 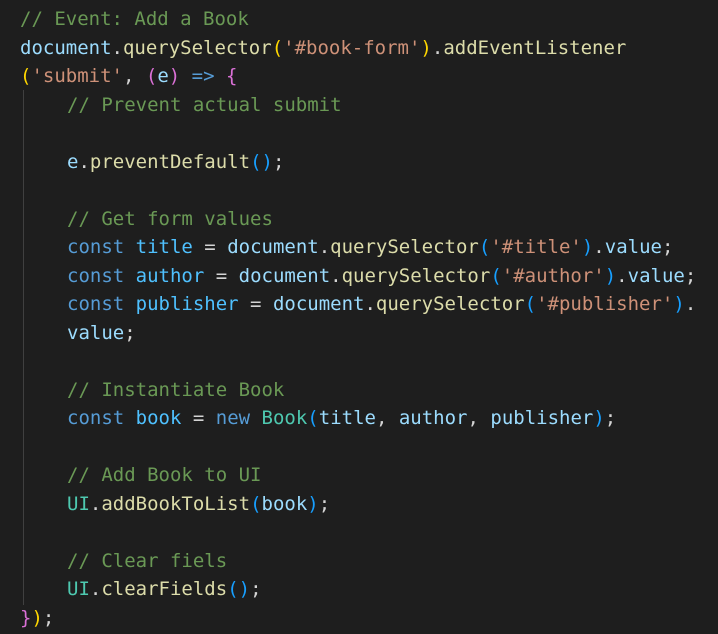 I want to click on code-token: // Instantiate Book, so click(x=176, y=389).